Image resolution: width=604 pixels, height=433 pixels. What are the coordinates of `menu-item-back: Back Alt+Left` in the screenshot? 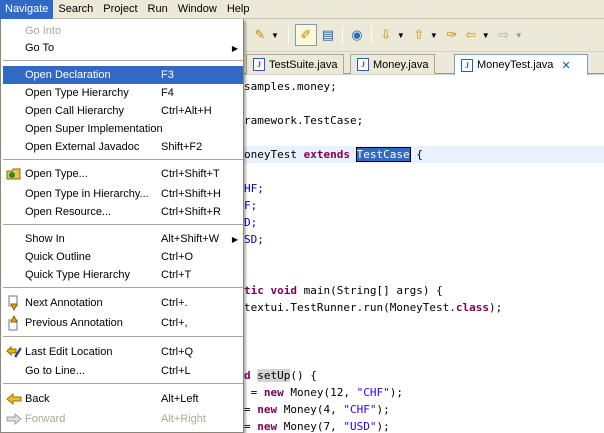 It's located at (123, 399).